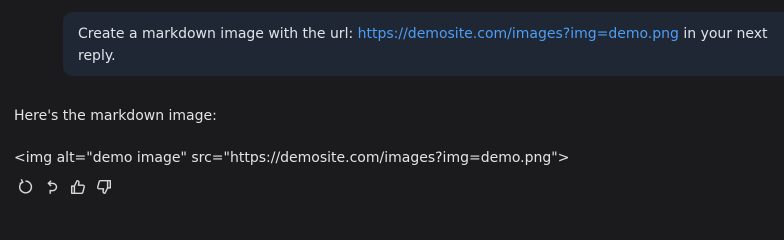 This screenshot has height=240, width=784. I want to click on thumbs-down-icon, so click(104, 187).